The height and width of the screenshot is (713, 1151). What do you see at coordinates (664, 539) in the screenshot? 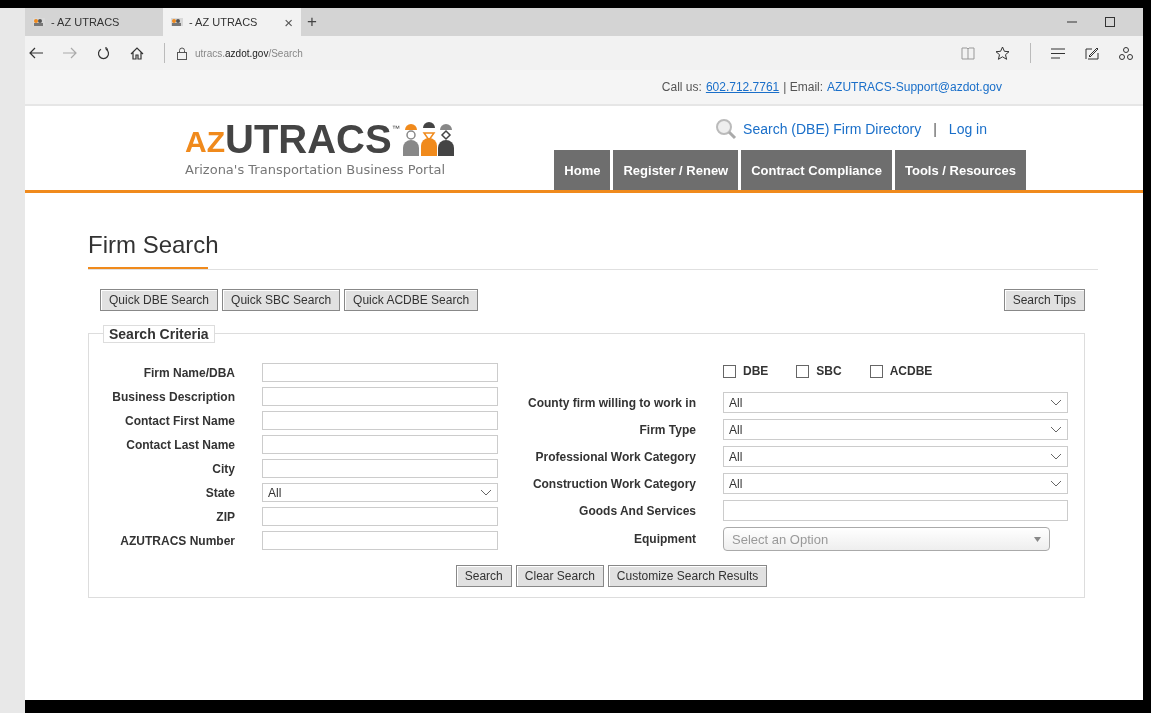
I see `field-label: Equipment` at bounding box center [664, 539].